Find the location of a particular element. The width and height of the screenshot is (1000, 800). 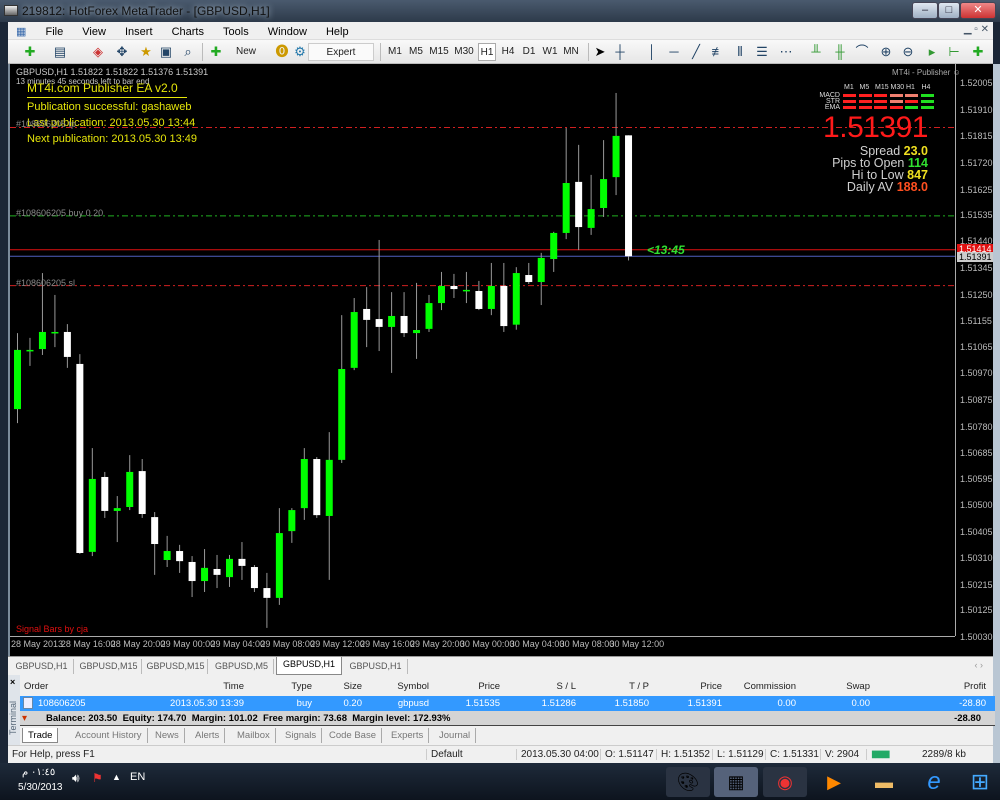

show-hidden-icons: ▲ is located at coordinates (116, 777).